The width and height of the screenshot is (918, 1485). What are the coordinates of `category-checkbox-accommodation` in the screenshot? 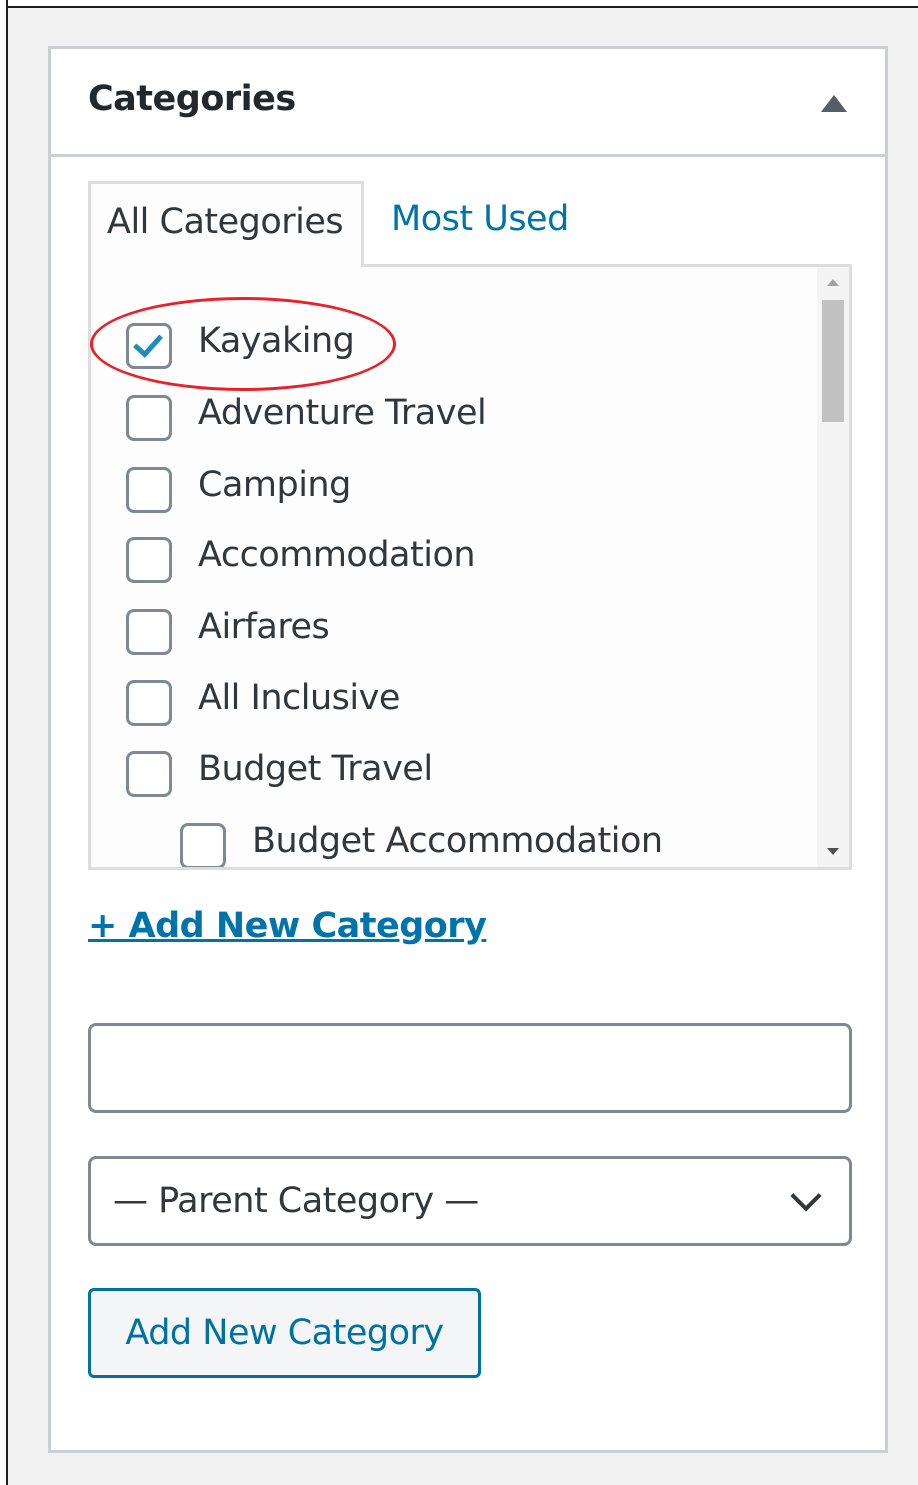 It's located at (149, 560).